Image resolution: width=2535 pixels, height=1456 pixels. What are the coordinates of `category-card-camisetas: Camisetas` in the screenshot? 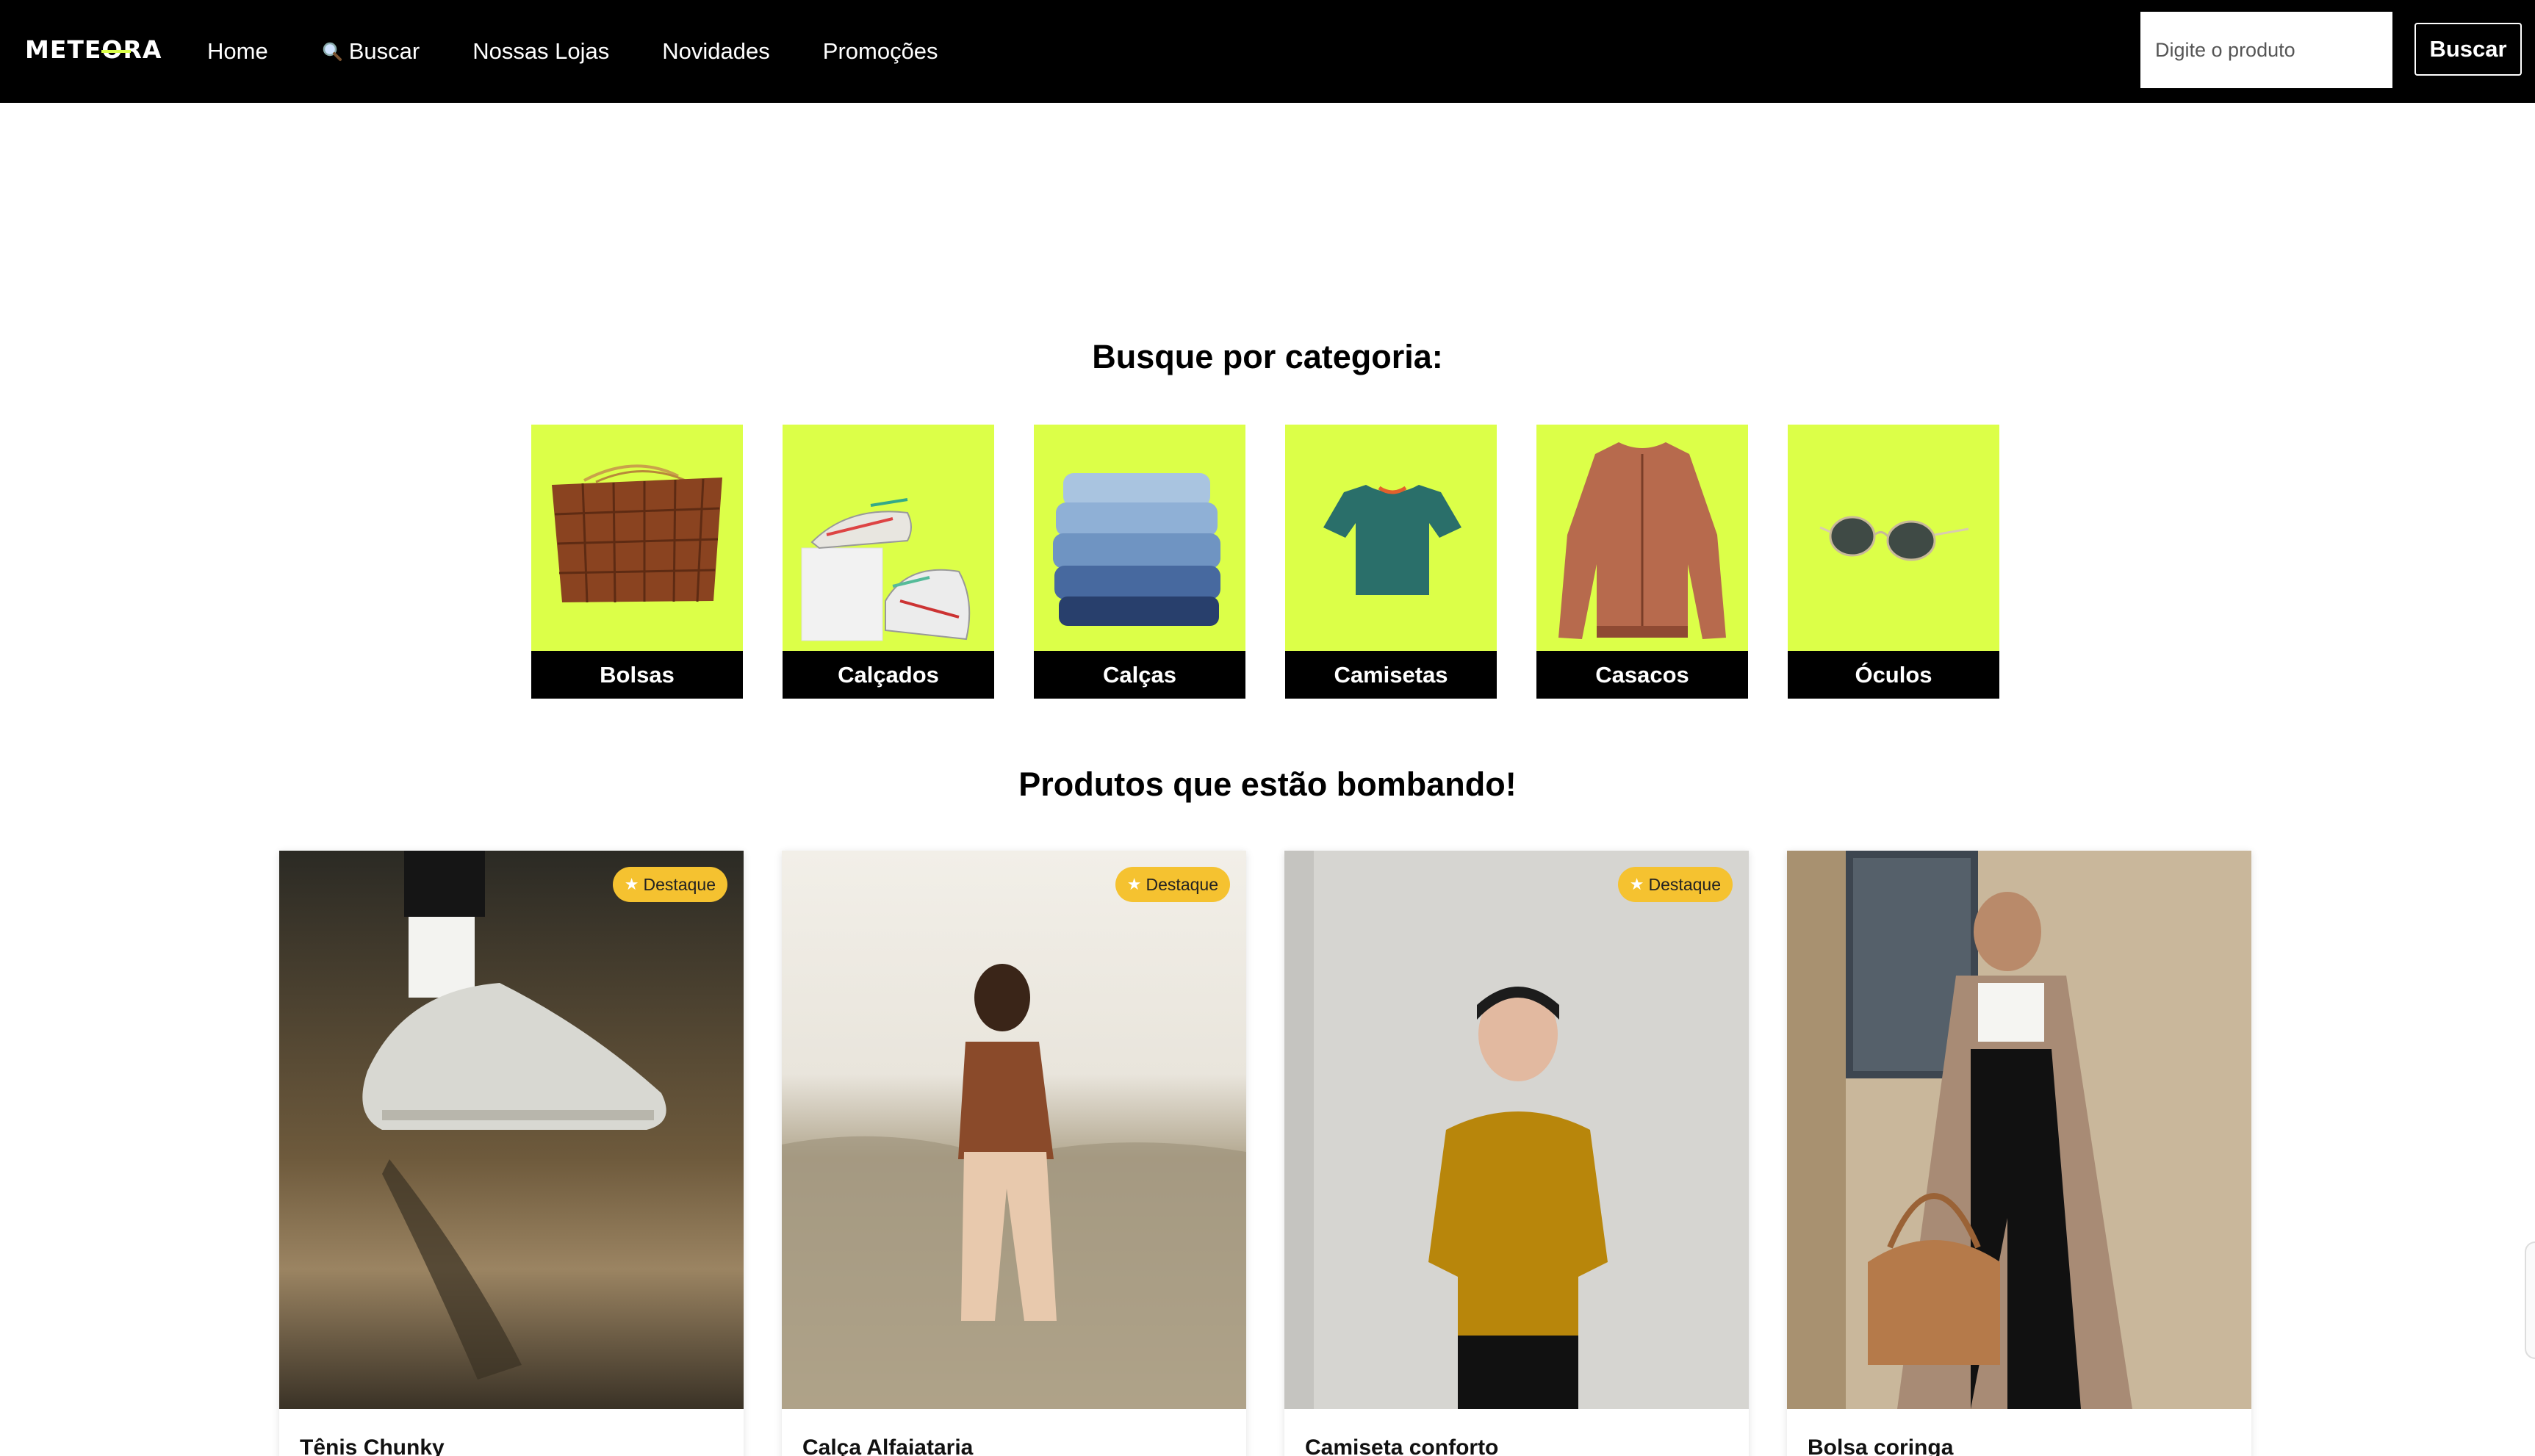 It's located at (1391, 562).